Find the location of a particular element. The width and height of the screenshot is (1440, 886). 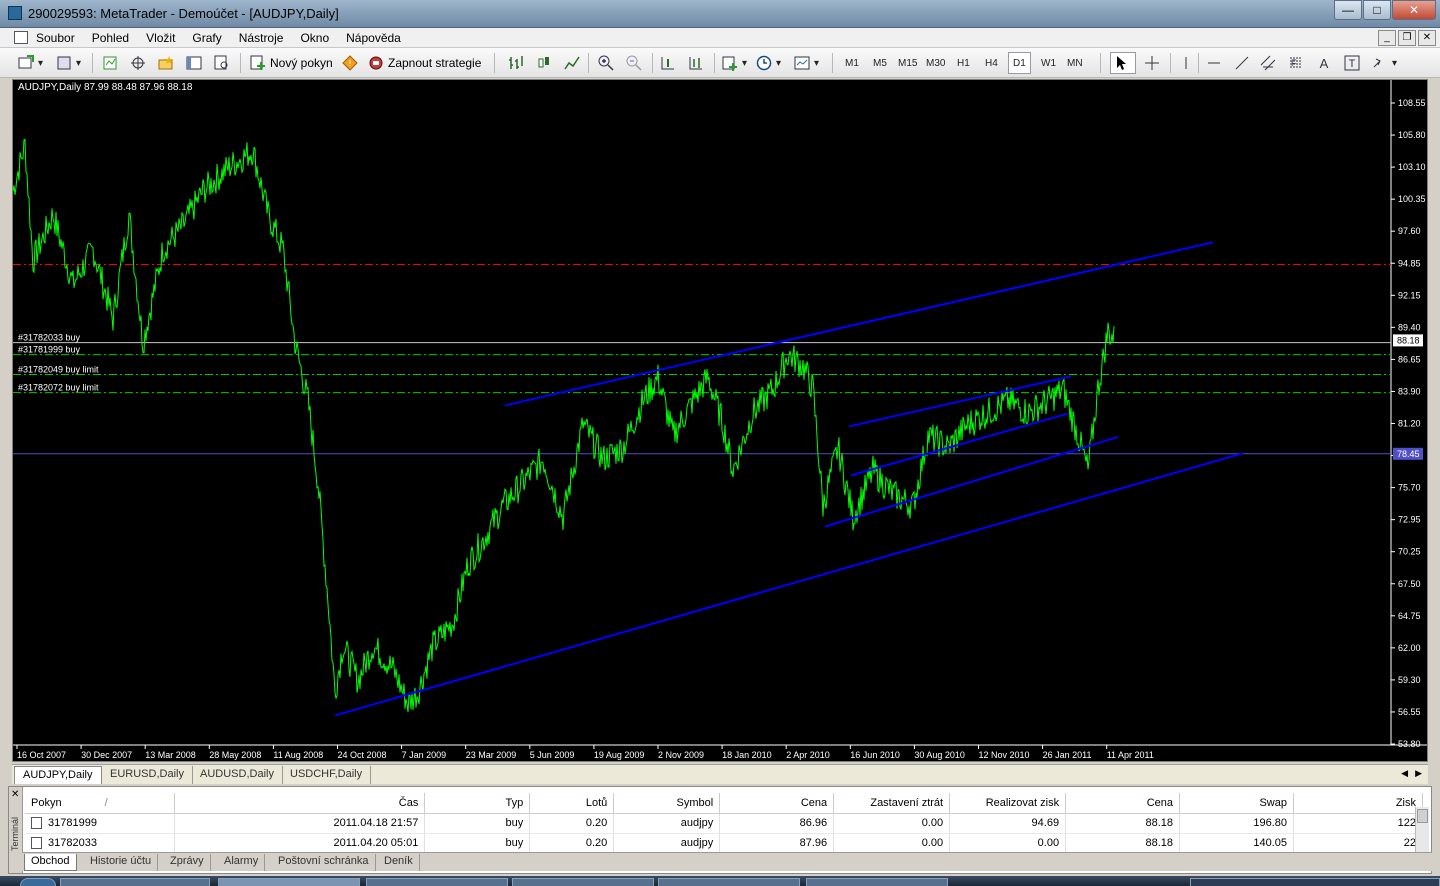

timeframe-m15: M15 is located at coordinates (907, 63).